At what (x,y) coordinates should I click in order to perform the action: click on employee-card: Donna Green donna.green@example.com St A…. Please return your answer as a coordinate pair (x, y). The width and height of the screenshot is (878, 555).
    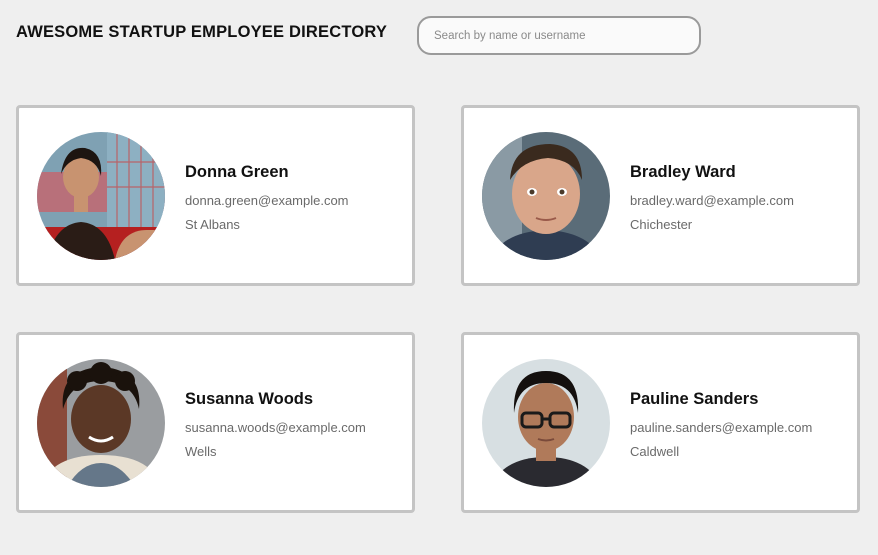
    Looking at the image, I should click on (215, 195).